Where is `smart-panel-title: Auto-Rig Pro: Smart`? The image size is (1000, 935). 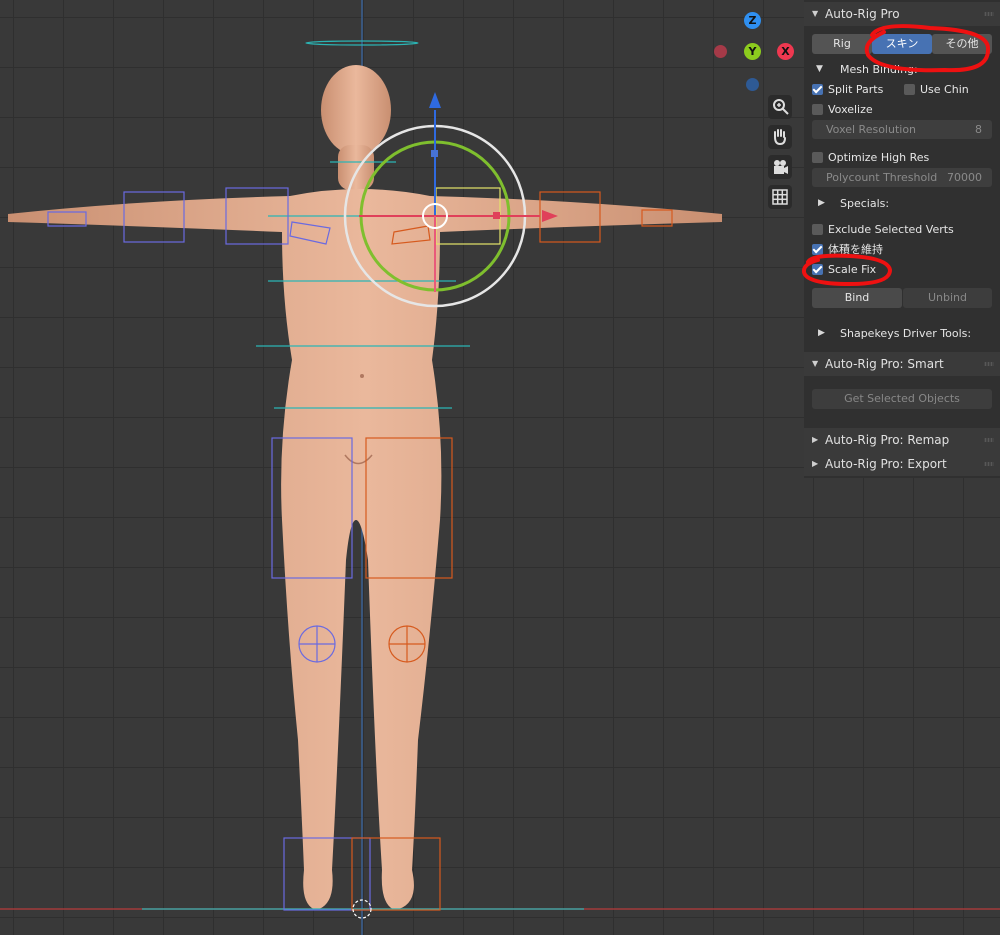
smart-panel-title: Auto-Rig Pro: Smart is located at coordinates (884, 364).